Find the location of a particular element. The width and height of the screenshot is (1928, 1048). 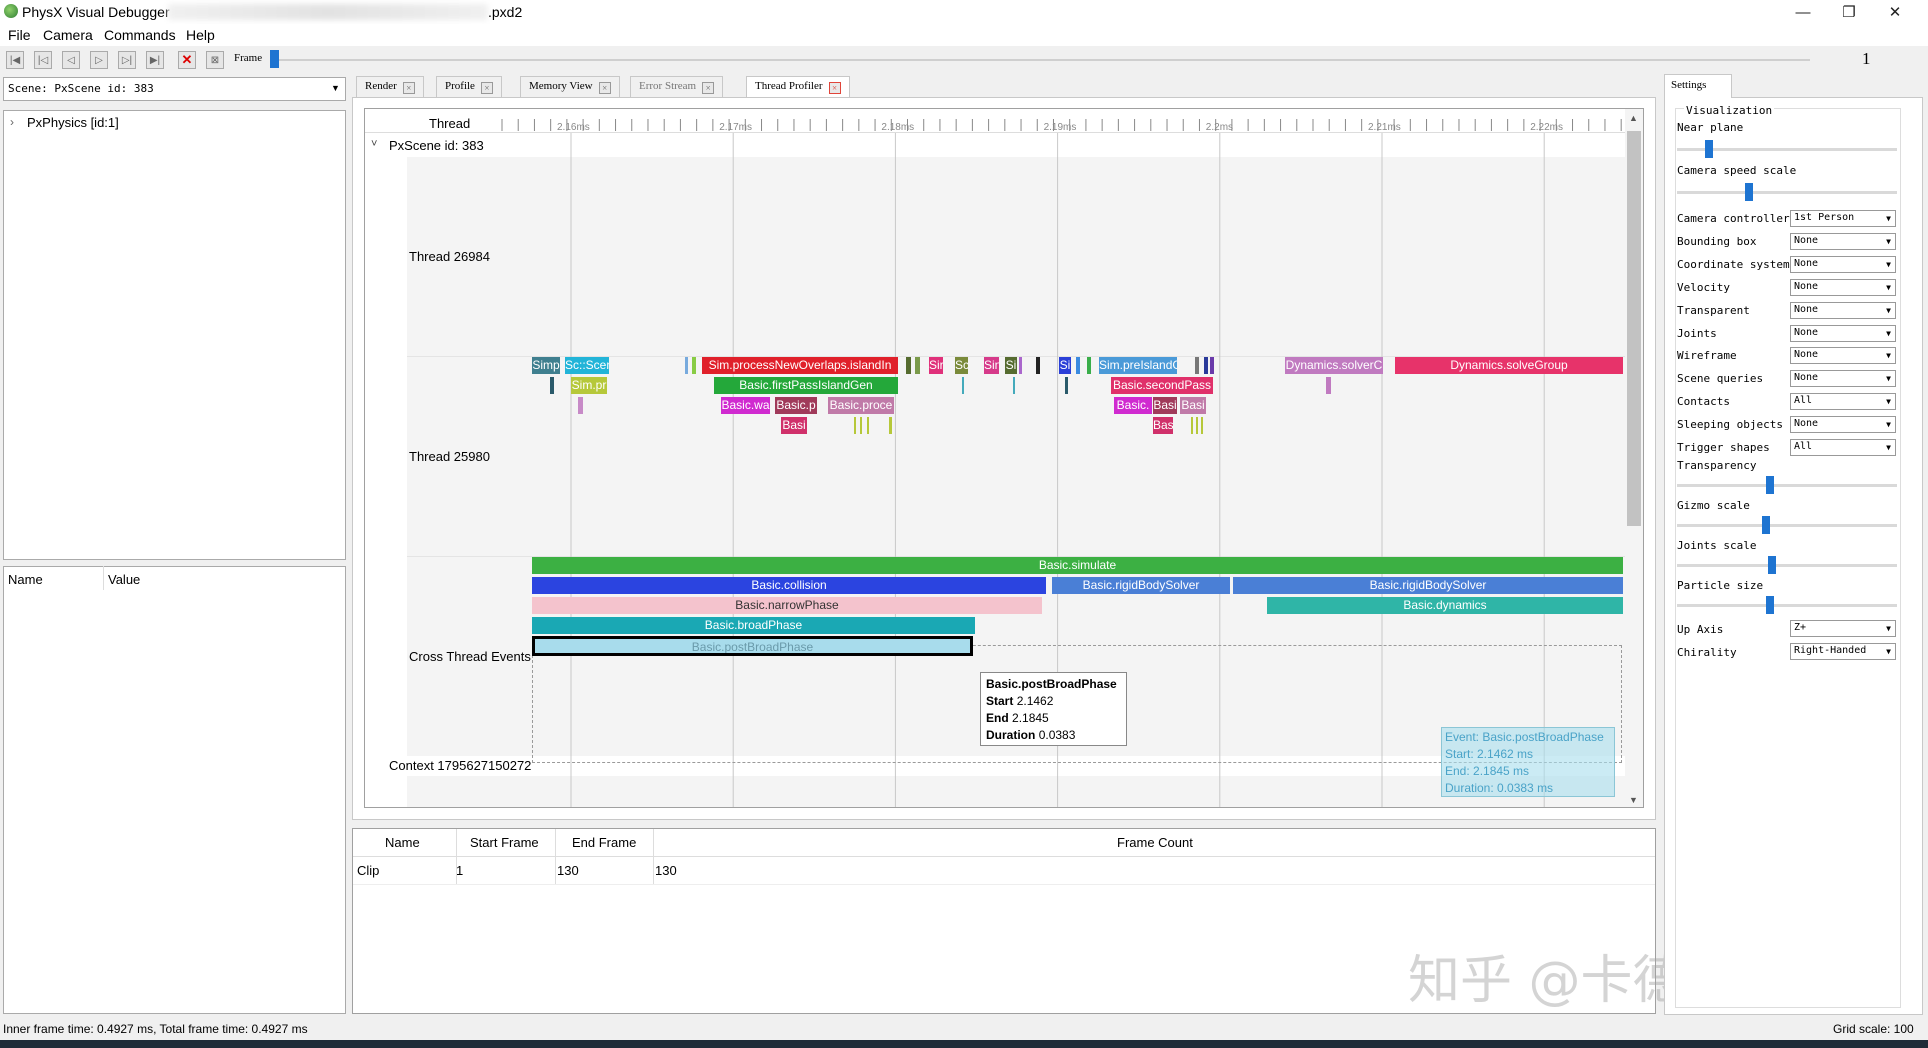

cross-event-collision: Basic.collision is located at coordinates (789, 585).